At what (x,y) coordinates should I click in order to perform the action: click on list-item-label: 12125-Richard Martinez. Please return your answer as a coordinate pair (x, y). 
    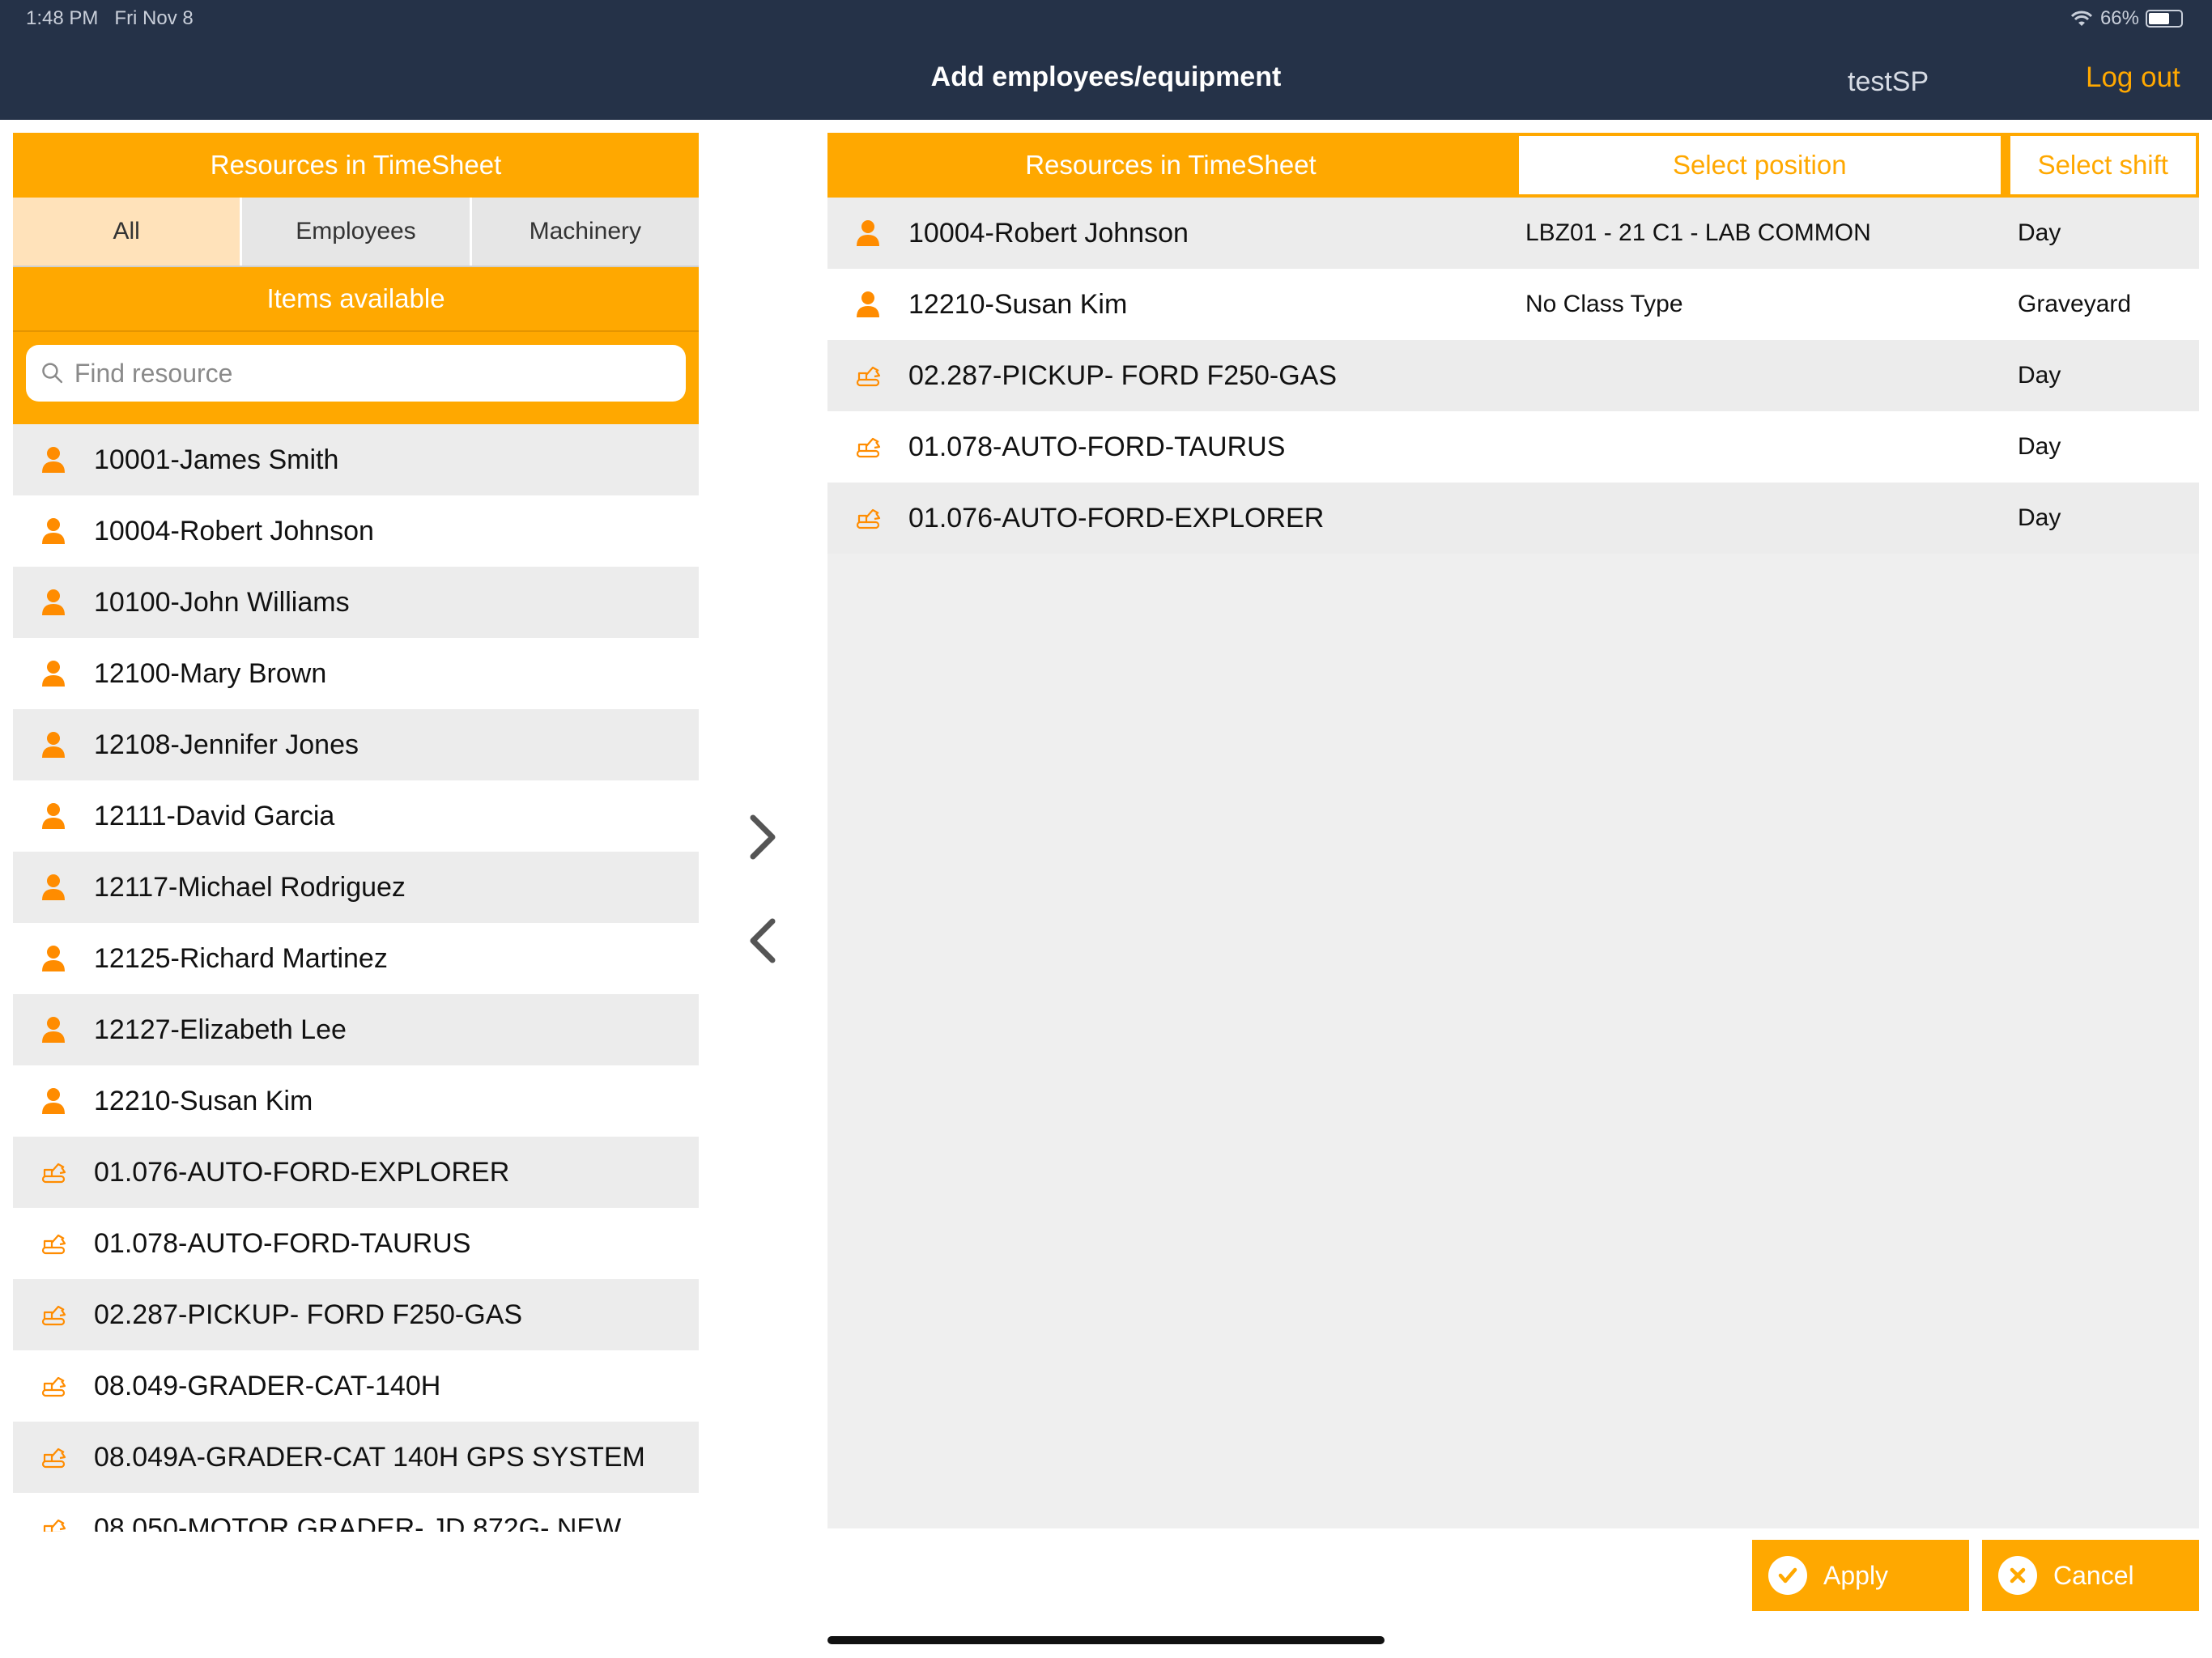
    Looking at the image, I should click on (241, 958).